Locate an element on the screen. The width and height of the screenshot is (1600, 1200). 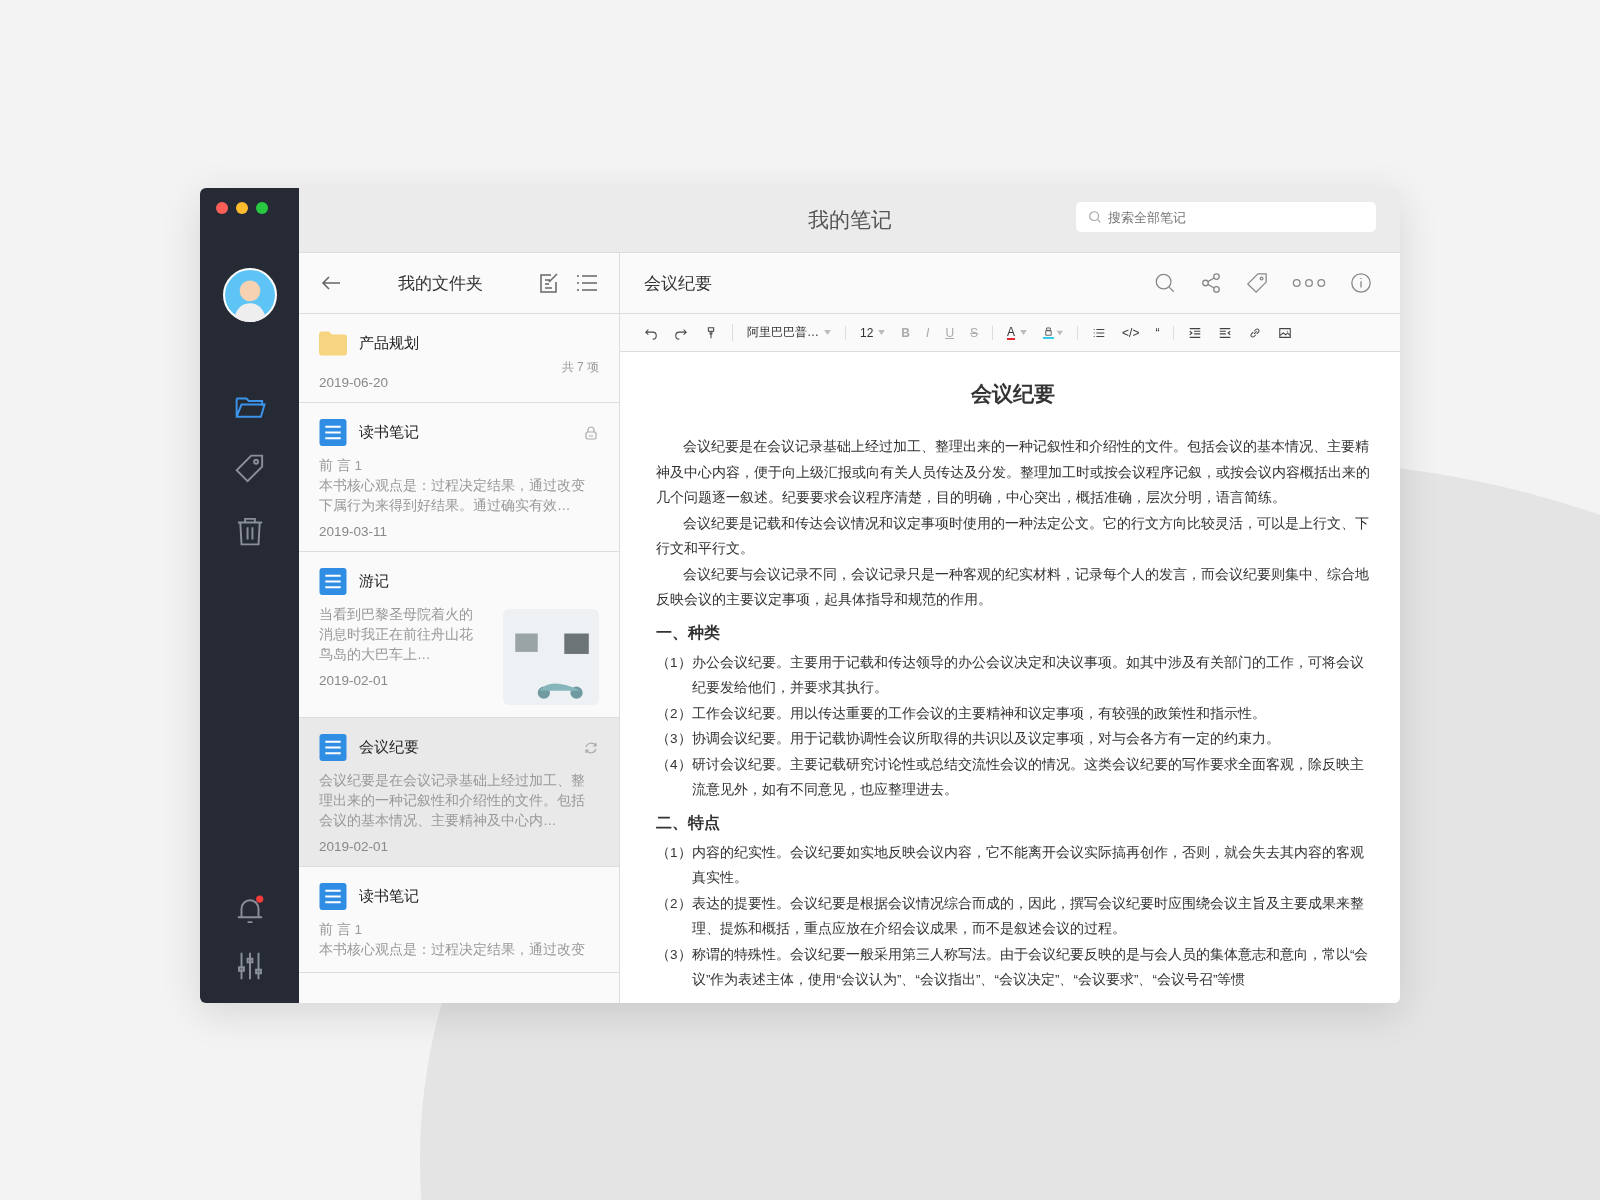
maximize-button is located at coordinates (262, 208).